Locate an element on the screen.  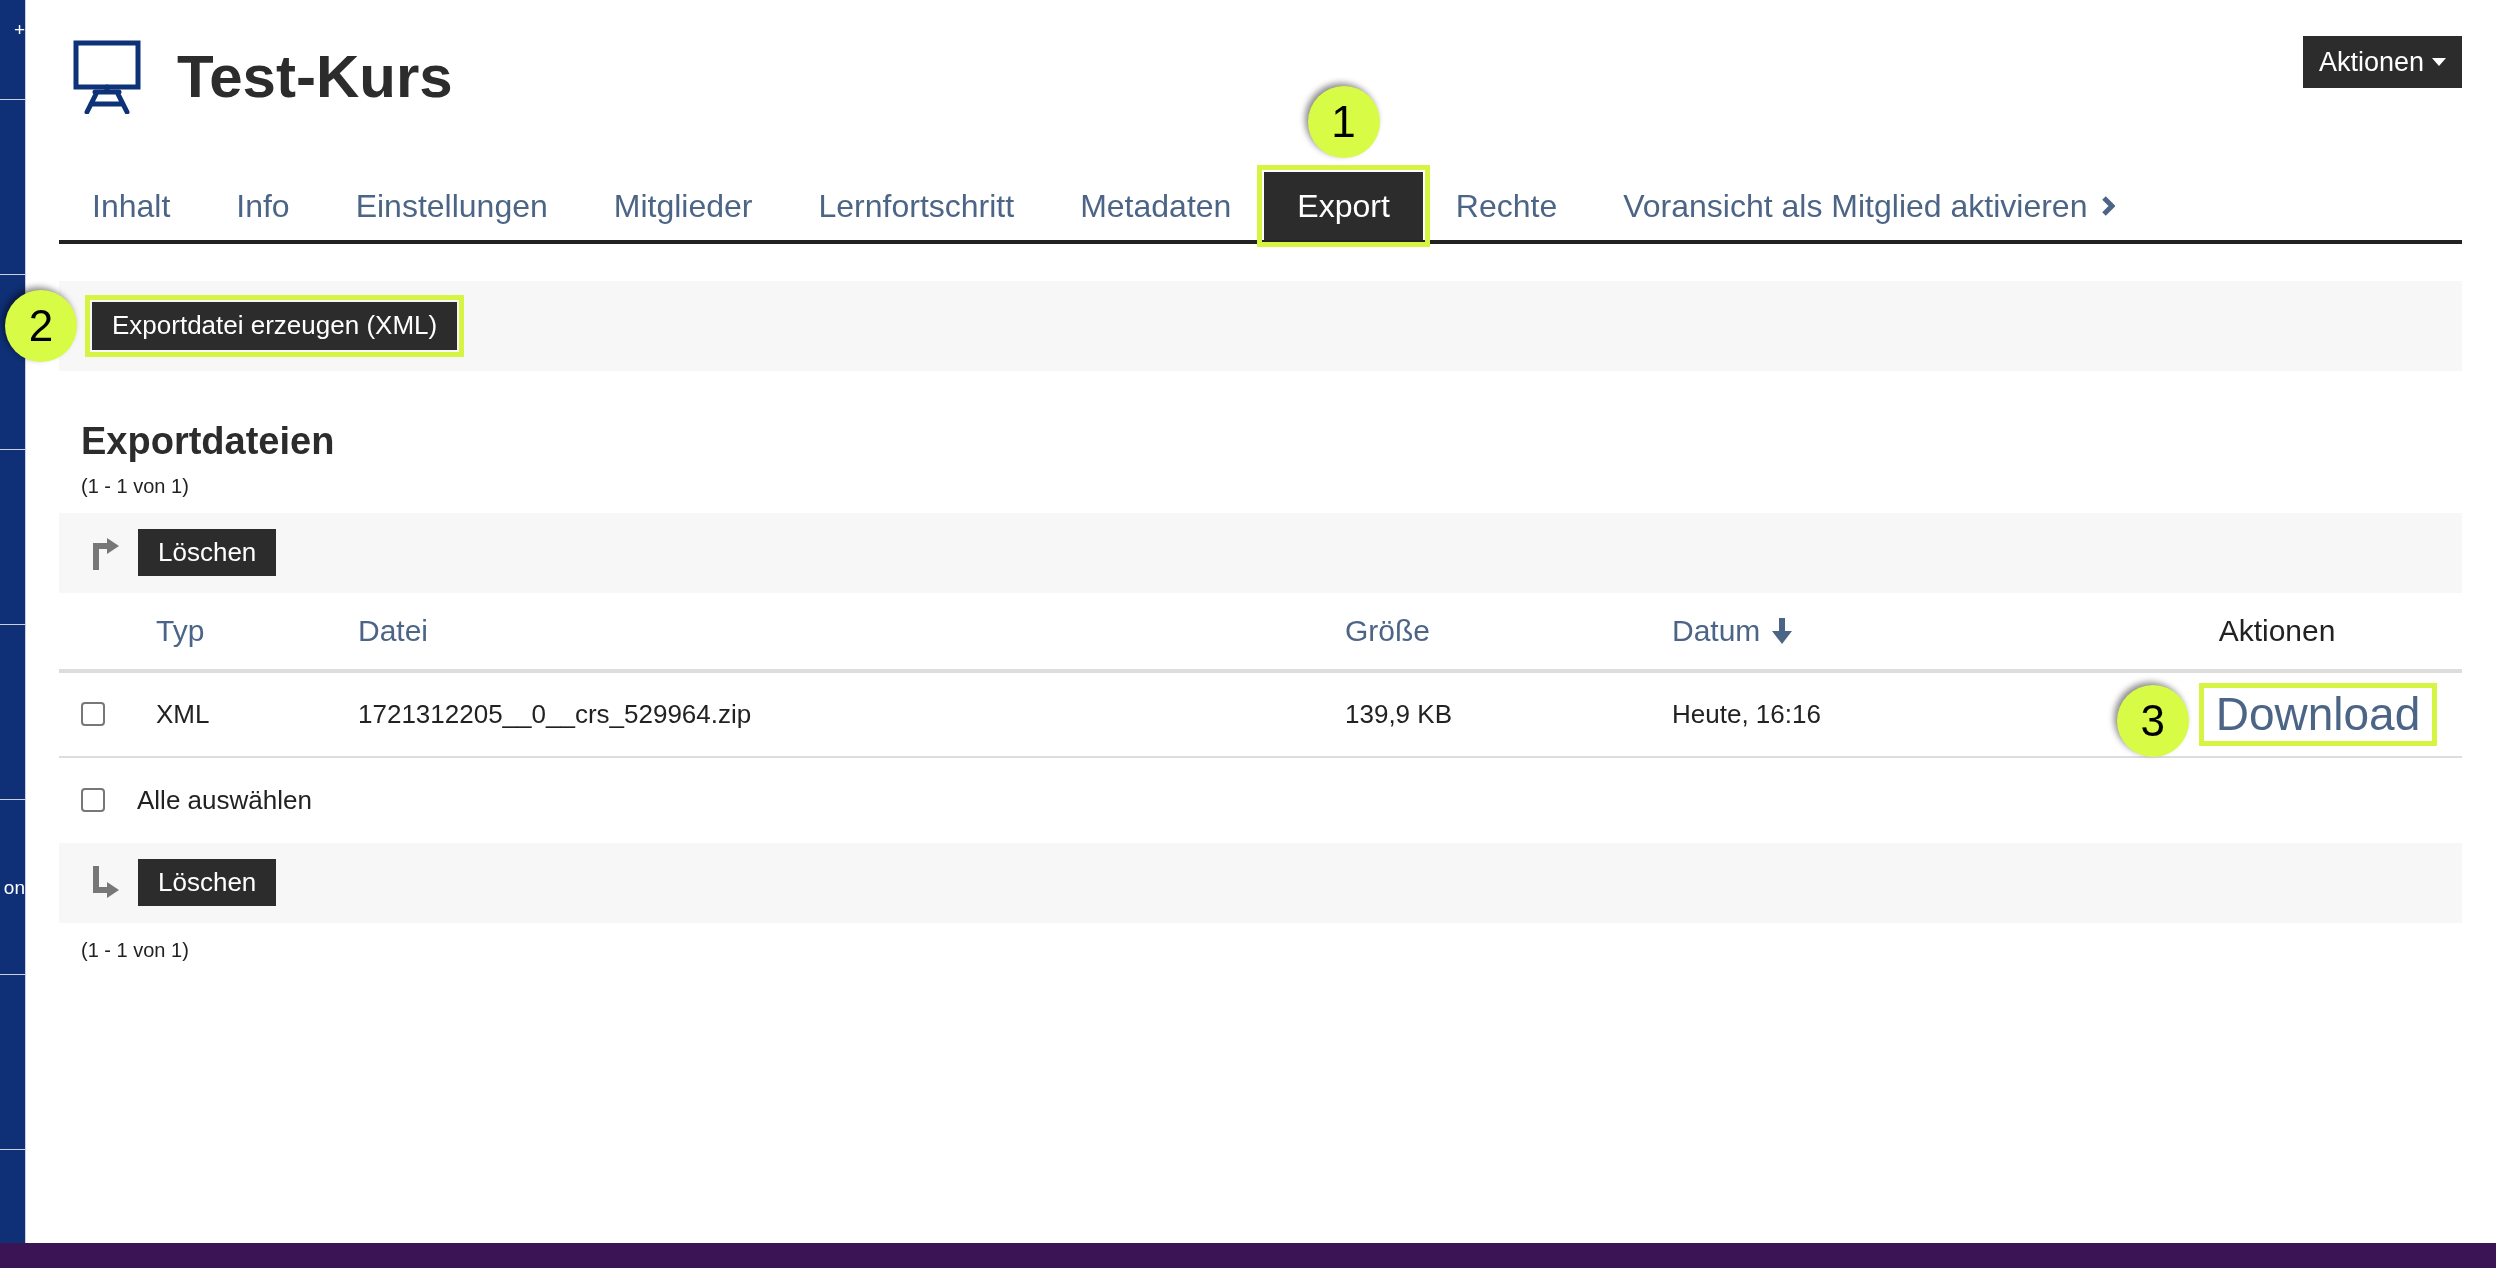
arrow-turn-down-right-icon is located at coordinates (106, 882).